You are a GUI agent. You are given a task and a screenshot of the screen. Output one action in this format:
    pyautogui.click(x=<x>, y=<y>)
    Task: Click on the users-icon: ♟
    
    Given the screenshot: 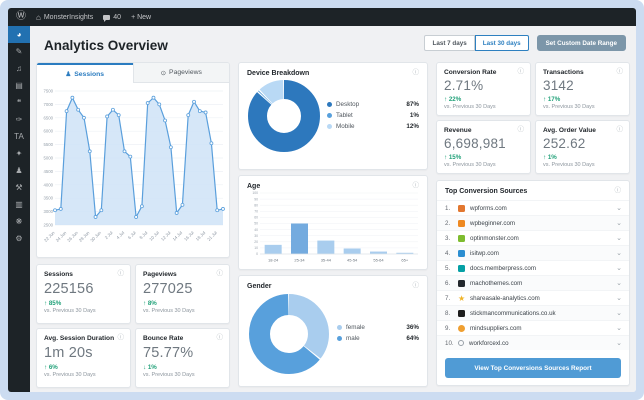 What is the action you would take?
    pyautogui.click(x=19, y=170)
    